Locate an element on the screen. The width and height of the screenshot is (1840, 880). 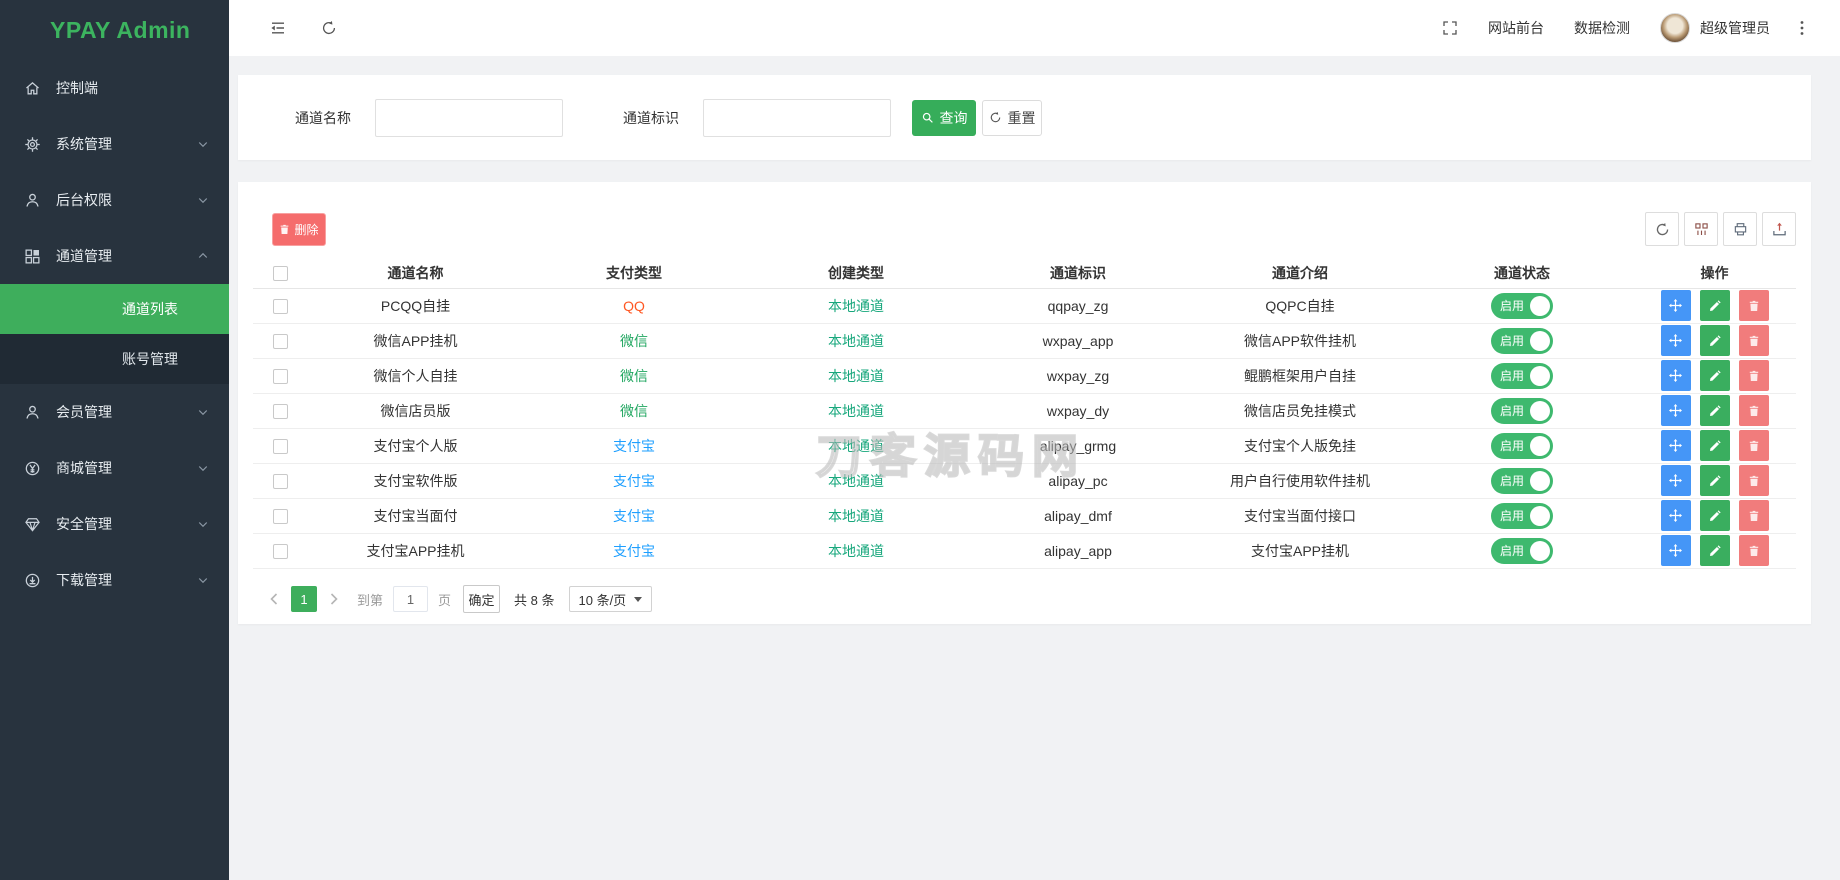
cell-channel-ident: alipay_dmf is located at coordinates (1078, 516).